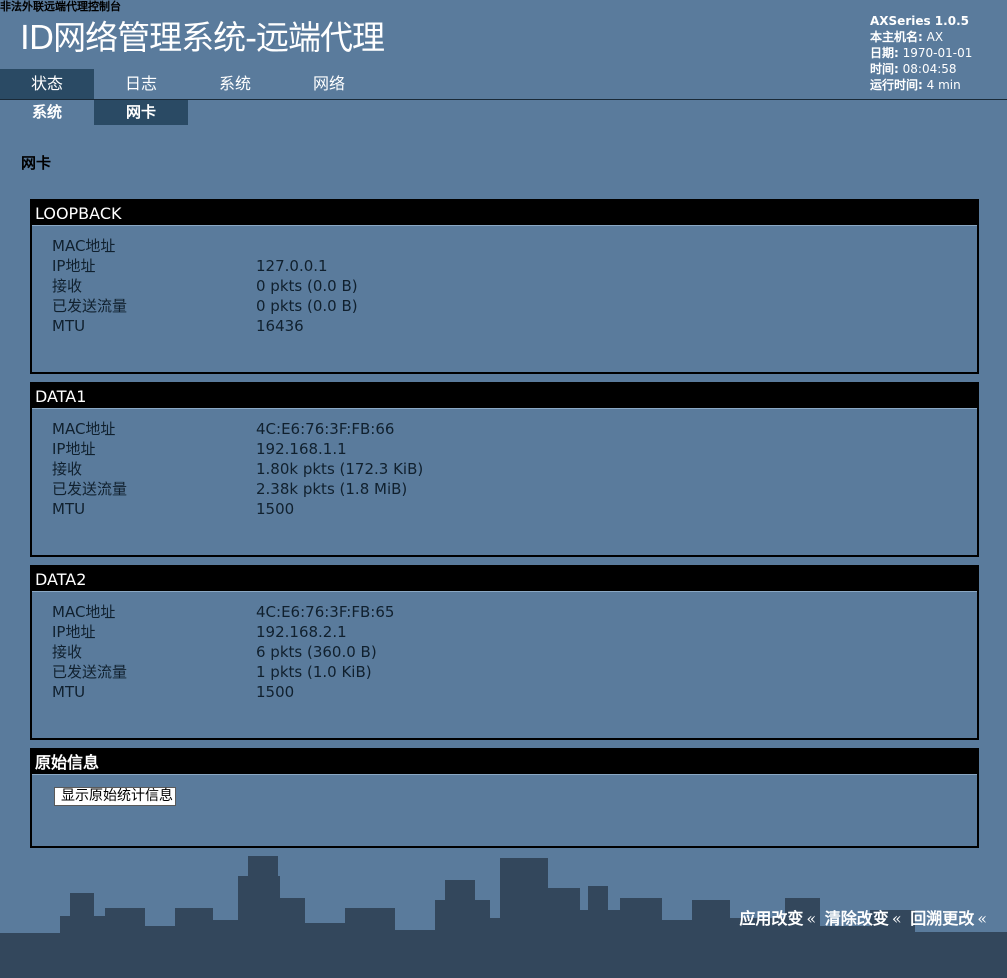 This screenshot has width=1007, height=978. Describe the element at coordinates (340, 469) in the screenshot. I see `row-value: 1.80k pkts (172.3 KiB)` at that location.